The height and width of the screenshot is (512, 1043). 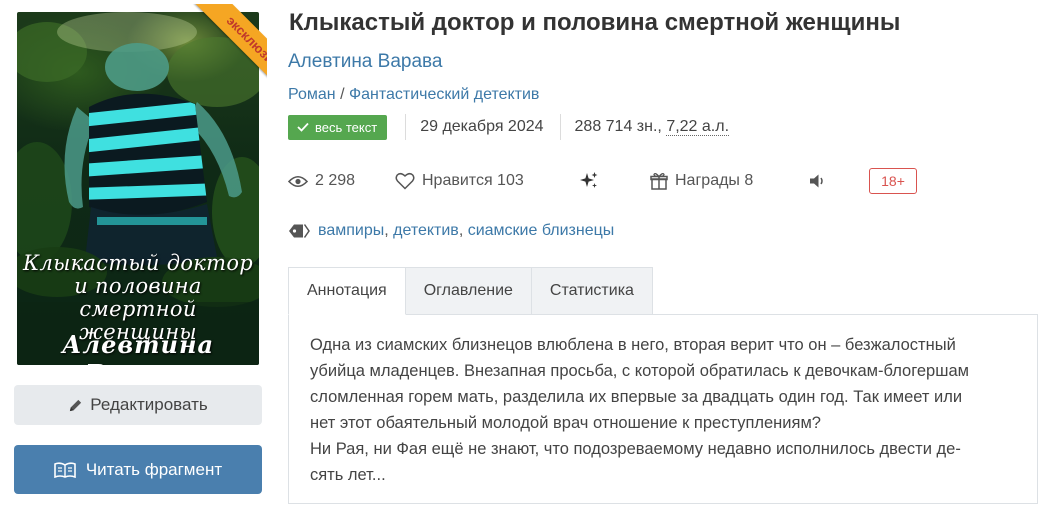 I want to click on cover-title-line: Клыкастый доктор, so click(x=138, y=263).